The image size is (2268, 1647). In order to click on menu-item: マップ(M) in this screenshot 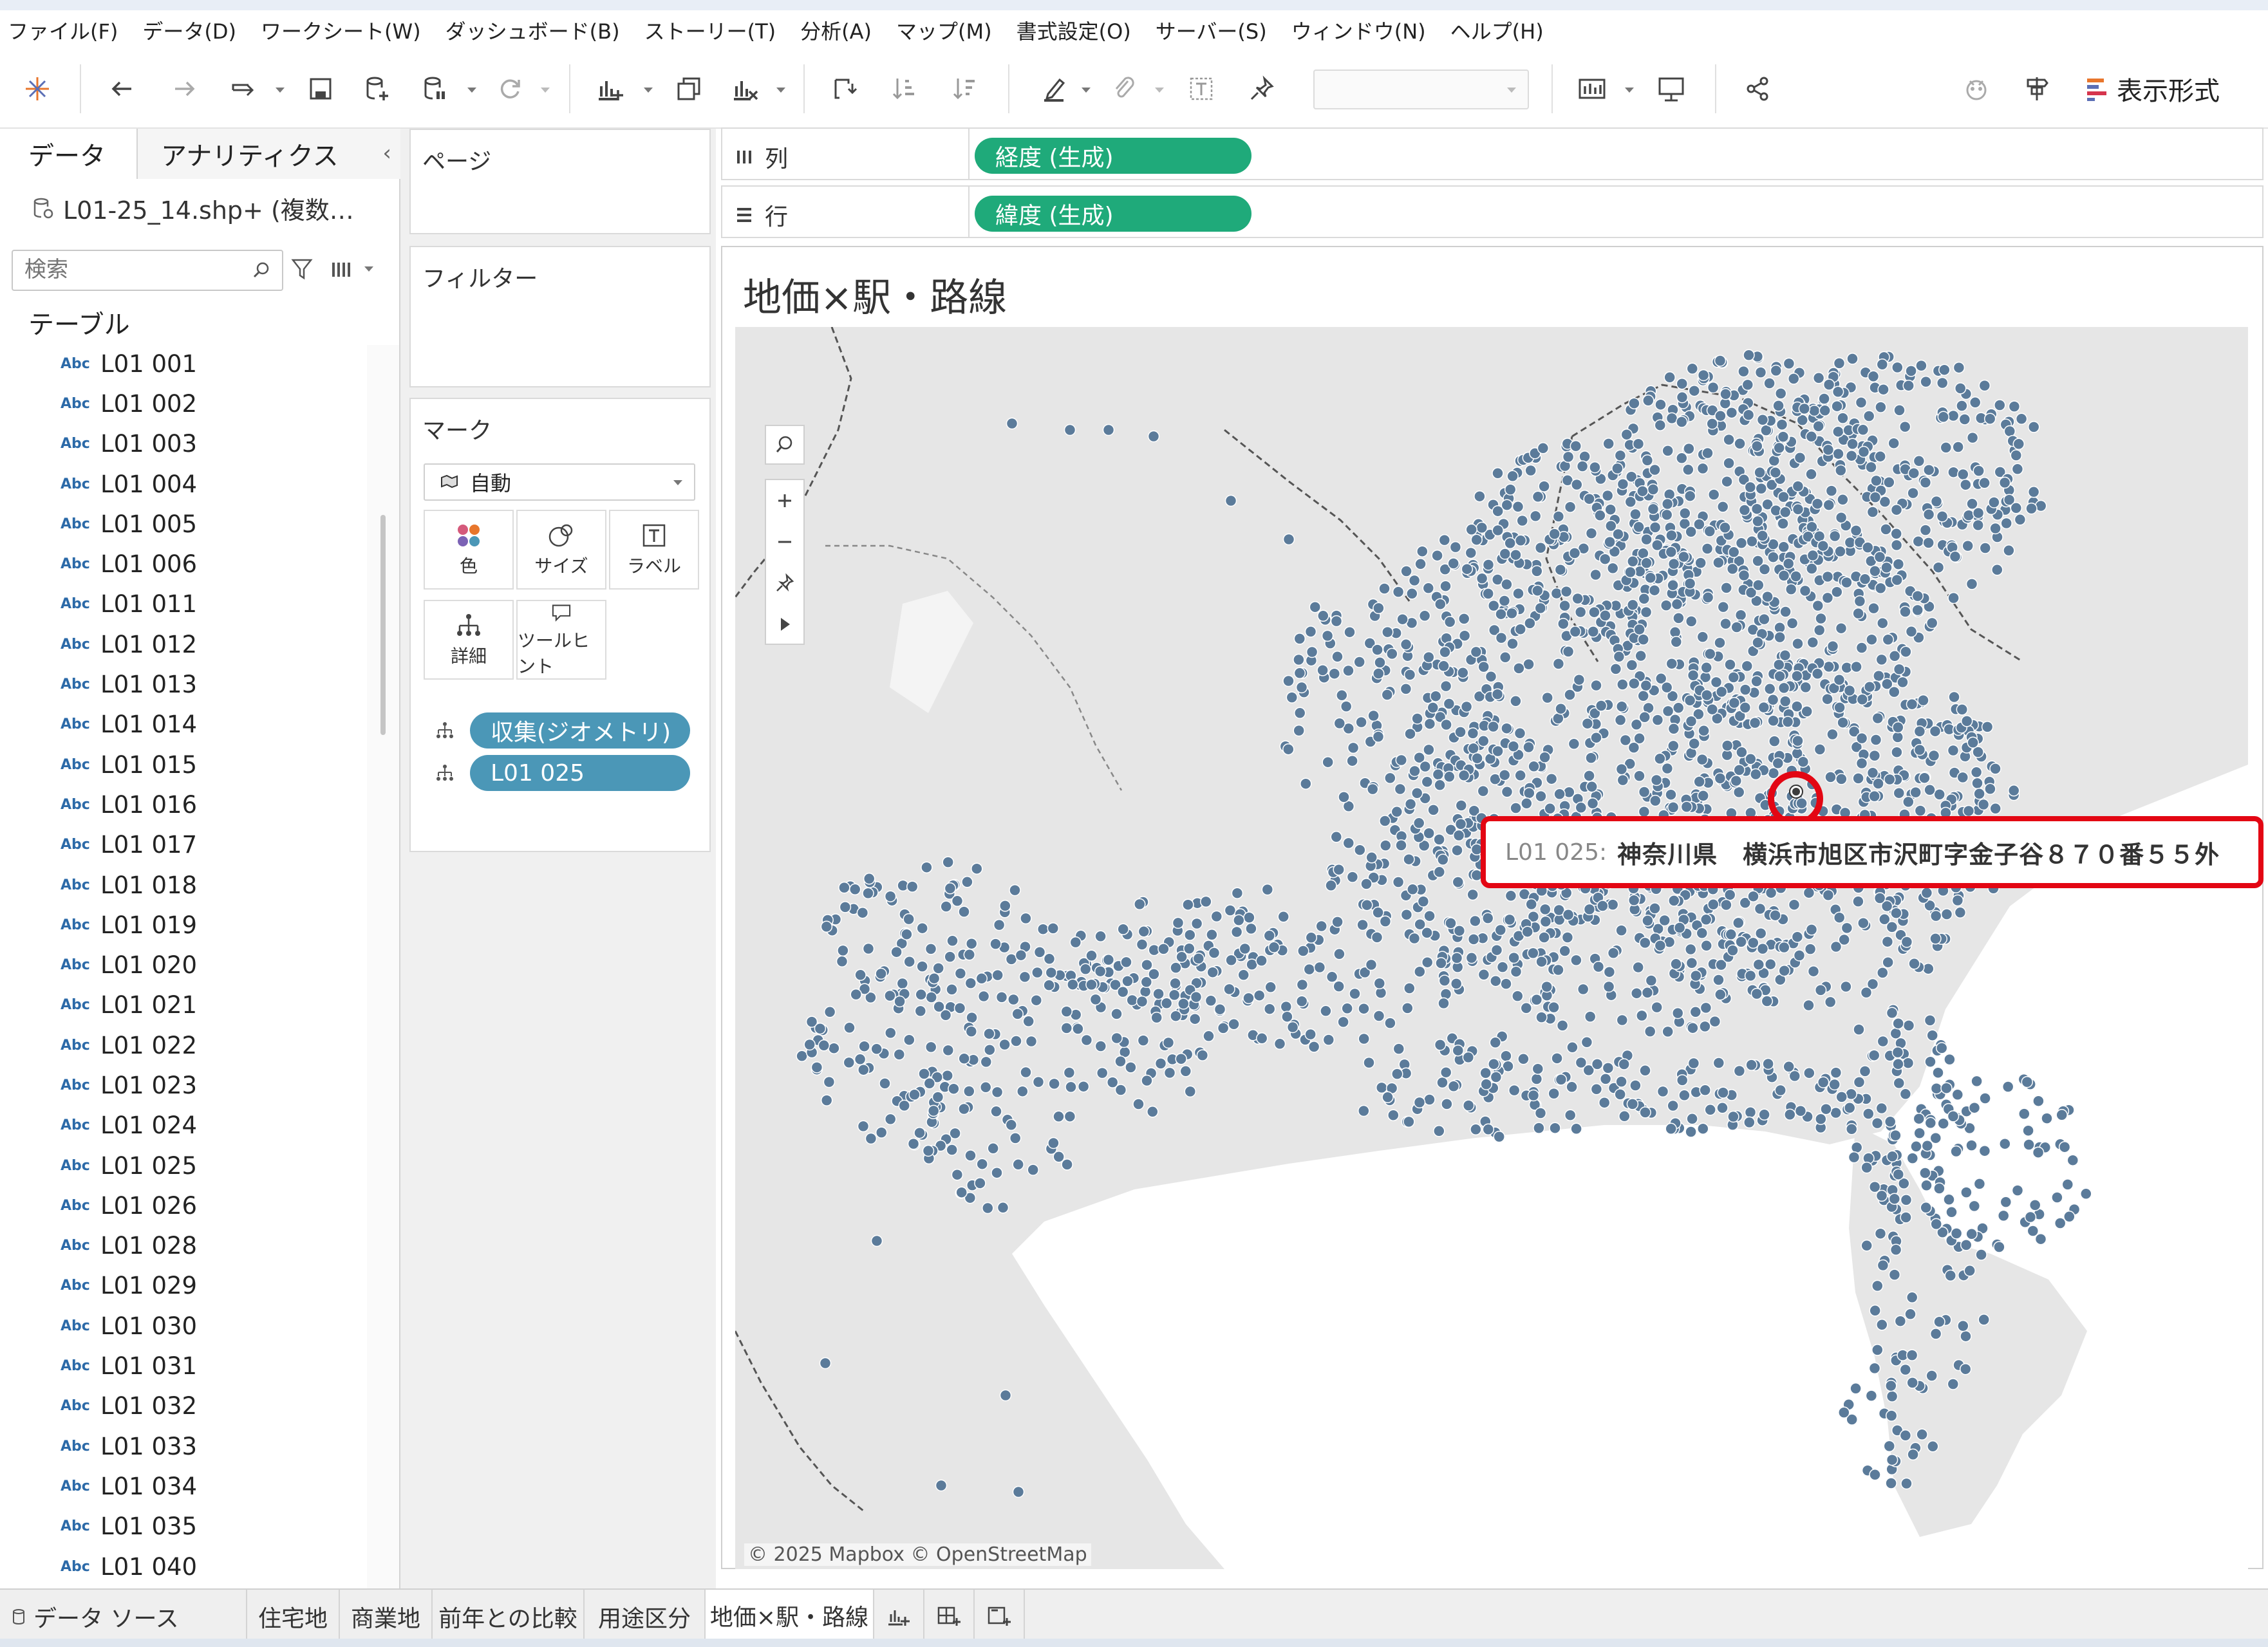, I will do `click(944, 30)`.